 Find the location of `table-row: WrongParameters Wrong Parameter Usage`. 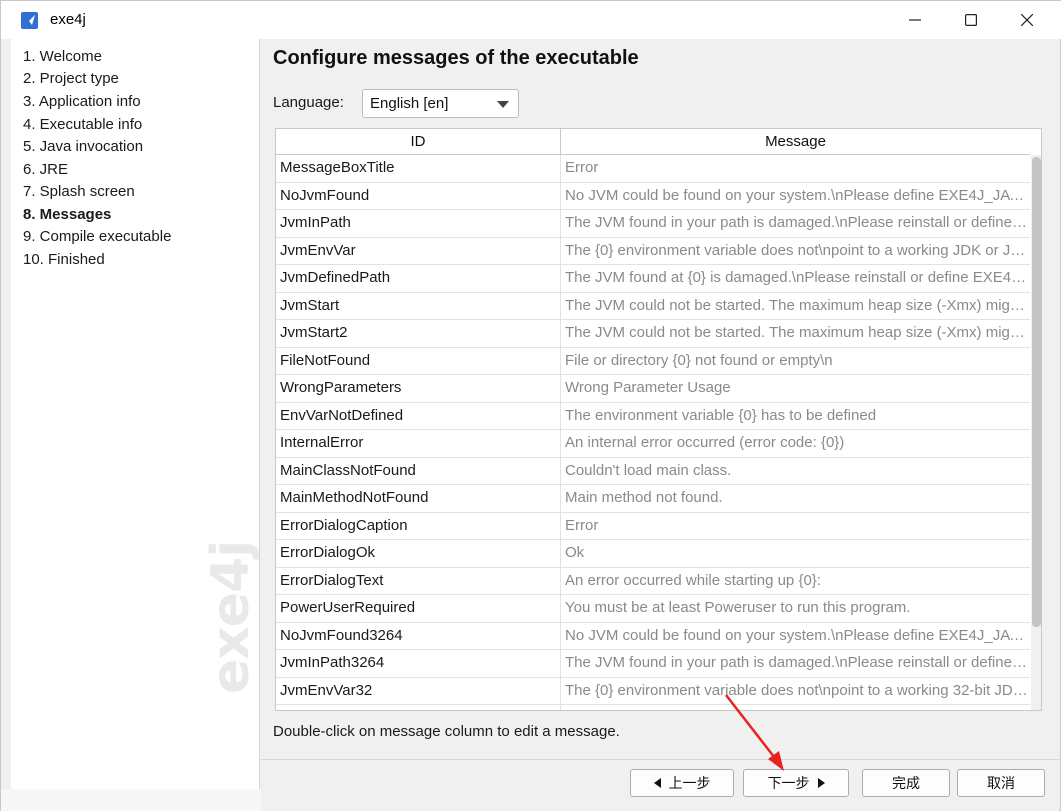

table-row: WrongParameters Wrong Parameter Usage is located at coordinates (653, 389).